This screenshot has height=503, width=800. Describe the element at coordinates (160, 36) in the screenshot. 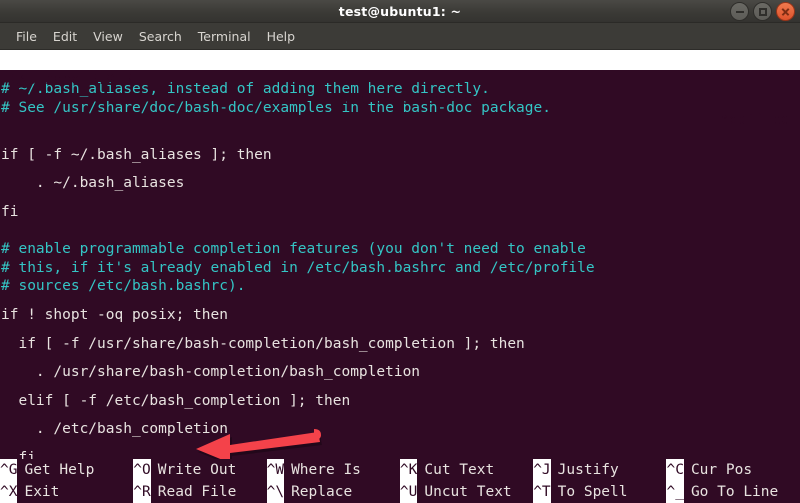

I see `menu-item-search: Search` at that location.